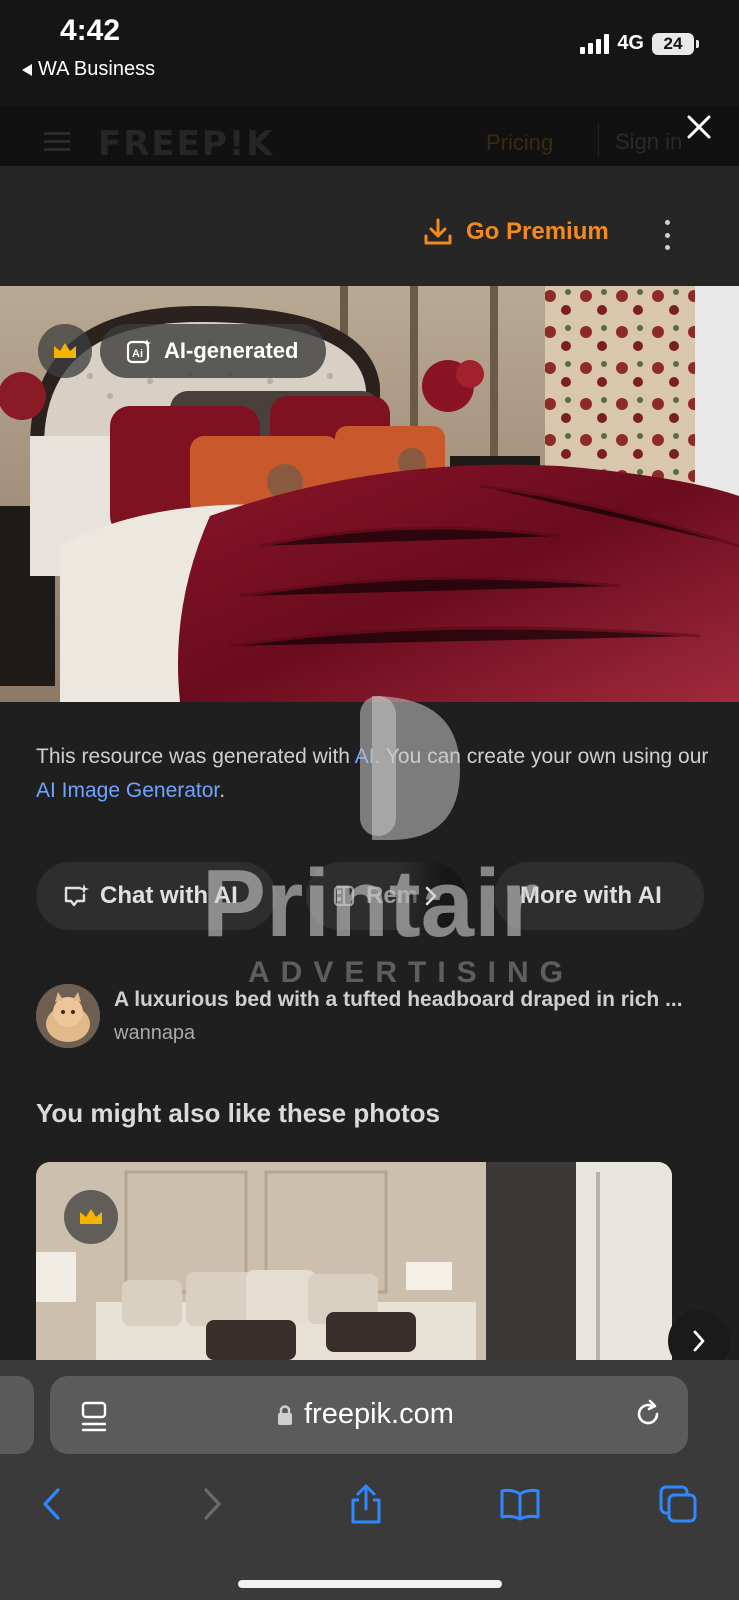 The image size is (739, 1600). What do you see at coordinates (195, 756) in the screenshot?
I see `desc-text-1: This resource was generated with` at bounding box center [195, 756].